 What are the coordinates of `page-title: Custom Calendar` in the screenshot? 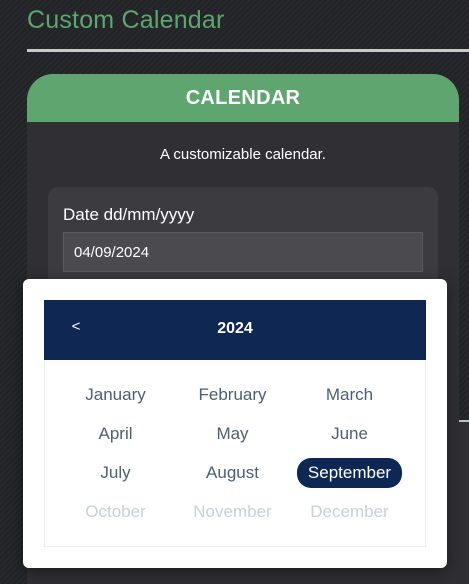 It's located at (126, 20).